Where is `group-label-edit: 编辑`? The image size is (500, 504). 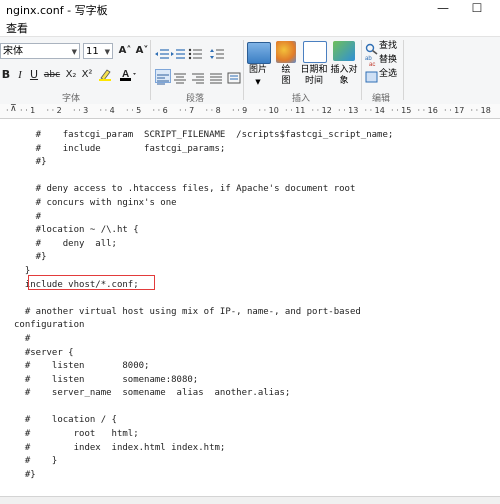
group-label-edit: 编辑 is located at coordinates (381, 99).